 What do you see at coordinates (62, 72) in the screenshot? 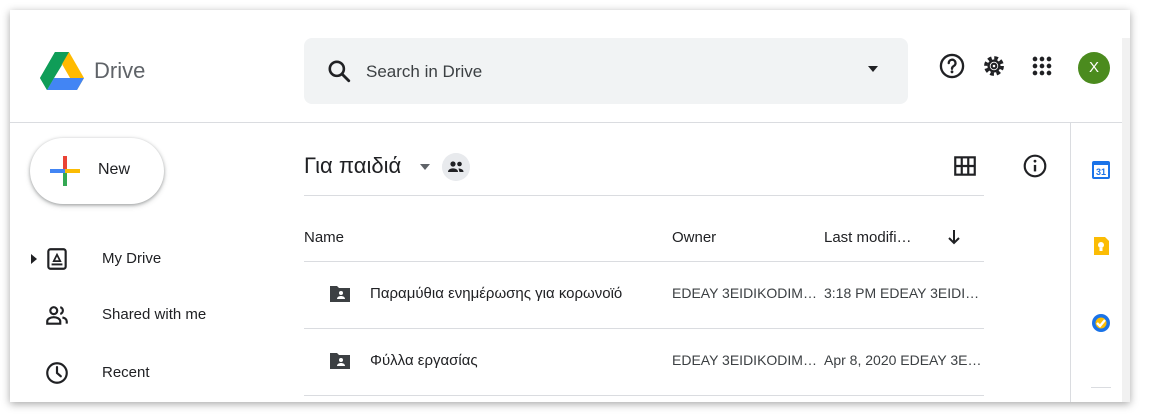
I see `drive-logo-icon` at bounding box center [62, 72].